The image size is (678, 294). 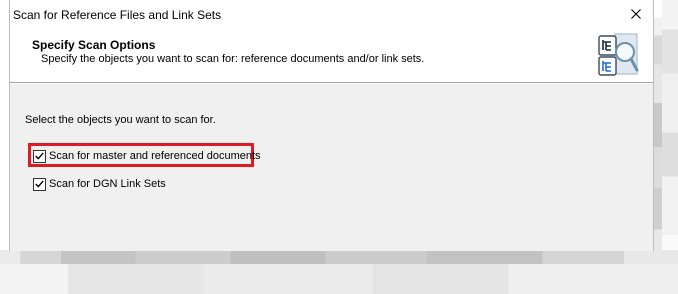 What do you see at coordinates (94, 45) in the screenshot?
I see `header-title: Specify Scan Options` at bounding box center [94, 45].